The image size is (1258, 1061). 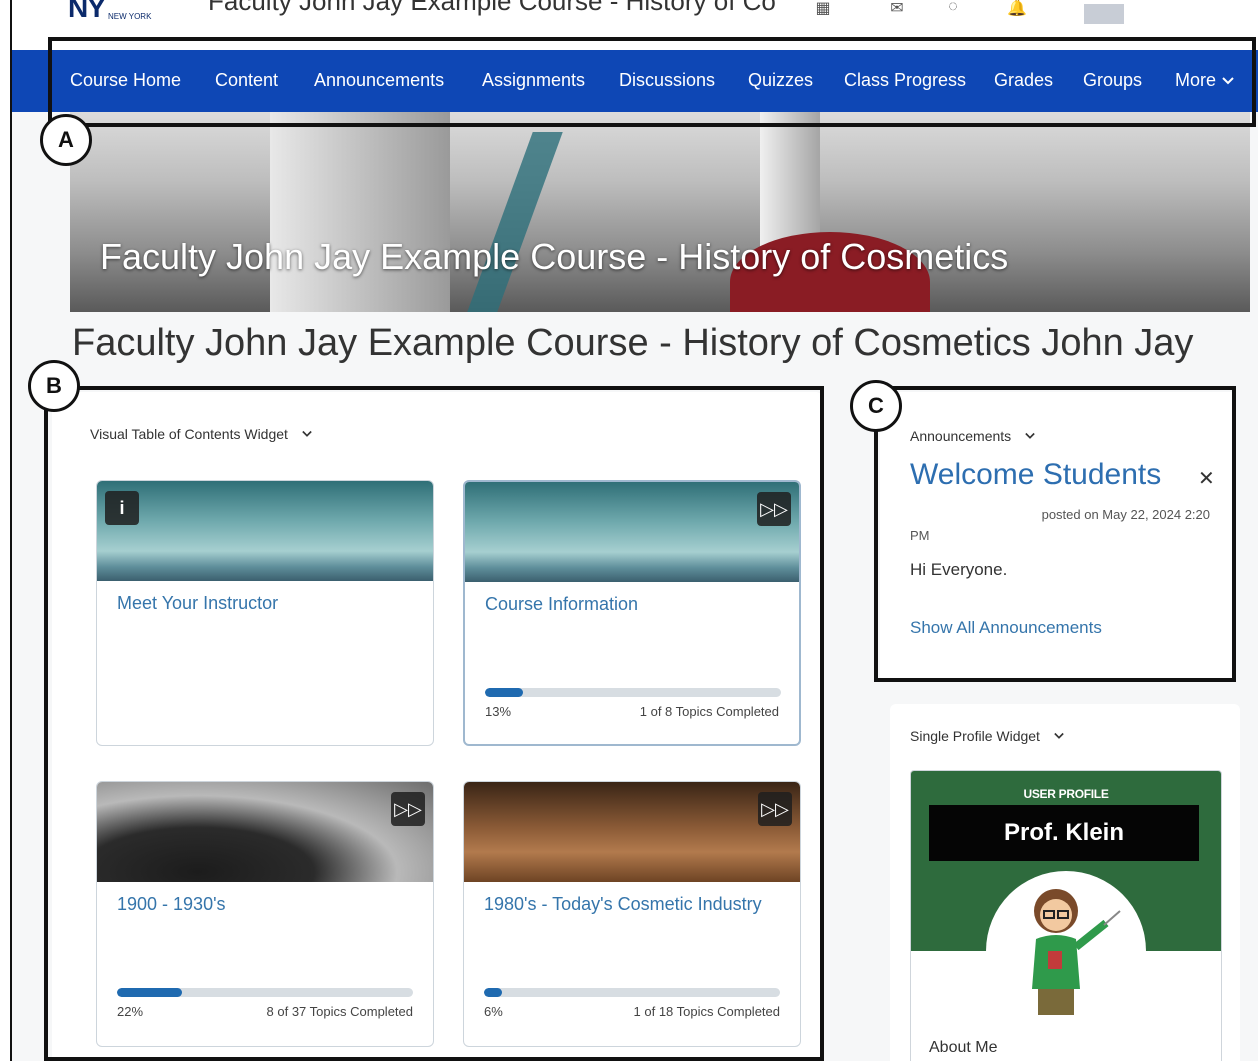 I want to click on profile-card: USER PROFILE Prof. Klein About Me, so click(x=1066, y=915).